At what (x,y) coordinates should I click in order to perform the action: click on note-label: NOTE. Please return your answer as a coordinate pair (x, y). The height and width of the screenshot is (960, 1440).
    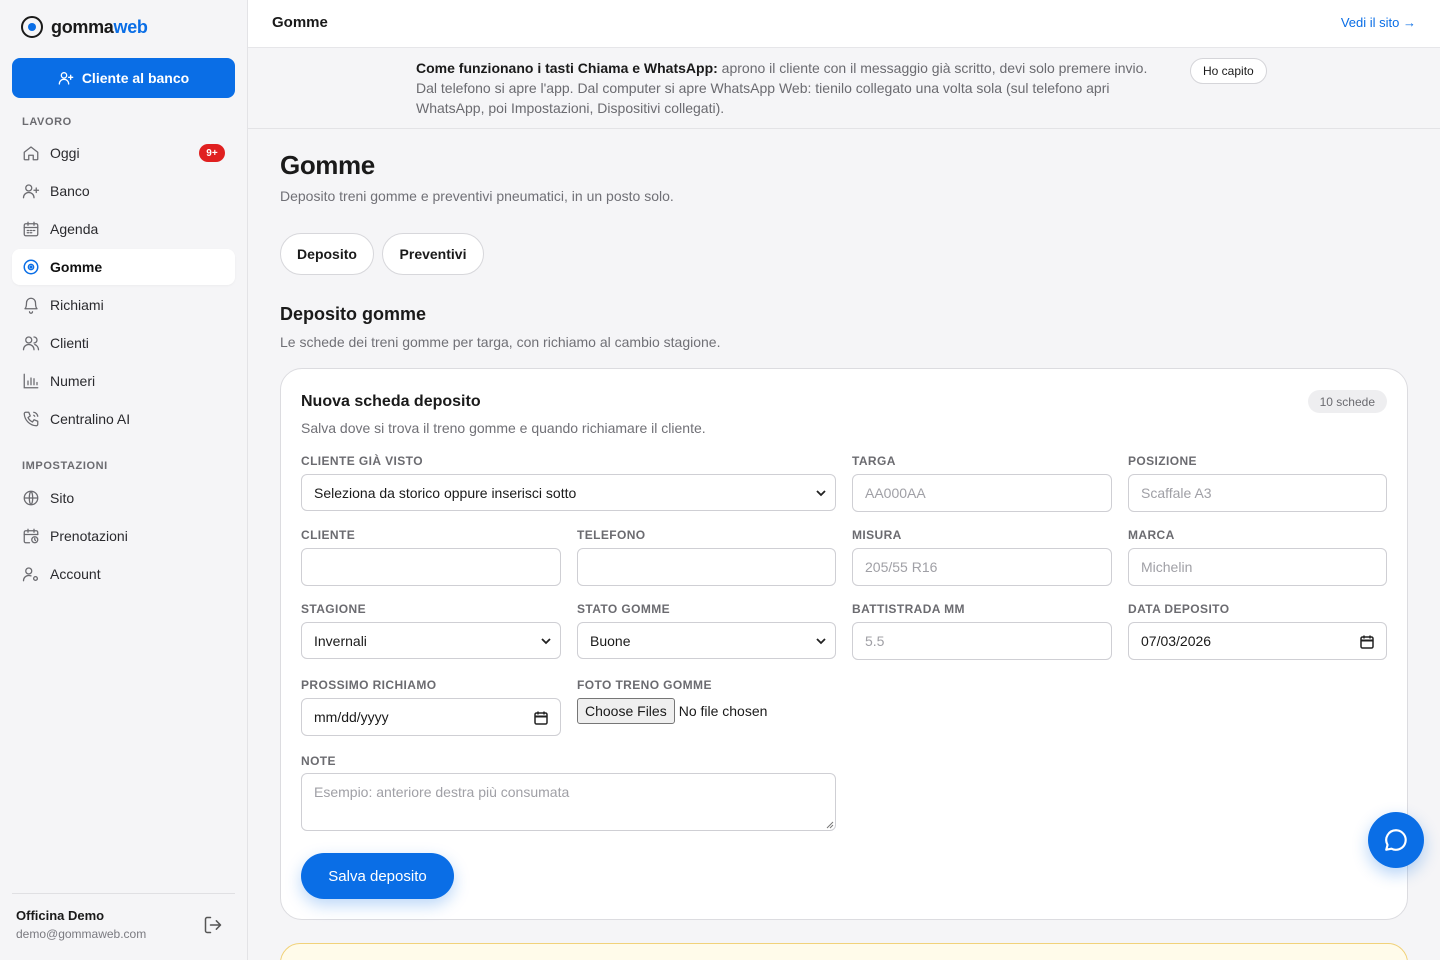
    Looking at the image, I should click on (318, 761).